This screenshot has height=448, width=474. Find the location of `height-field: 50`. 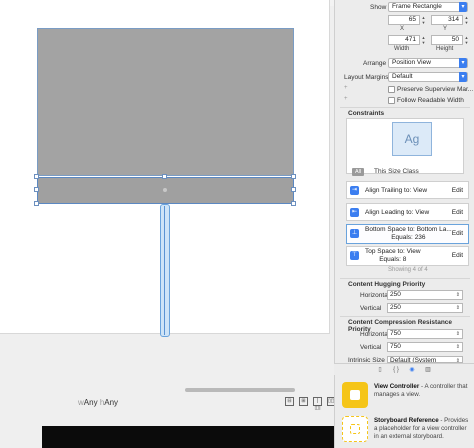

height-field: 50 is located at coordinates (447, 40).